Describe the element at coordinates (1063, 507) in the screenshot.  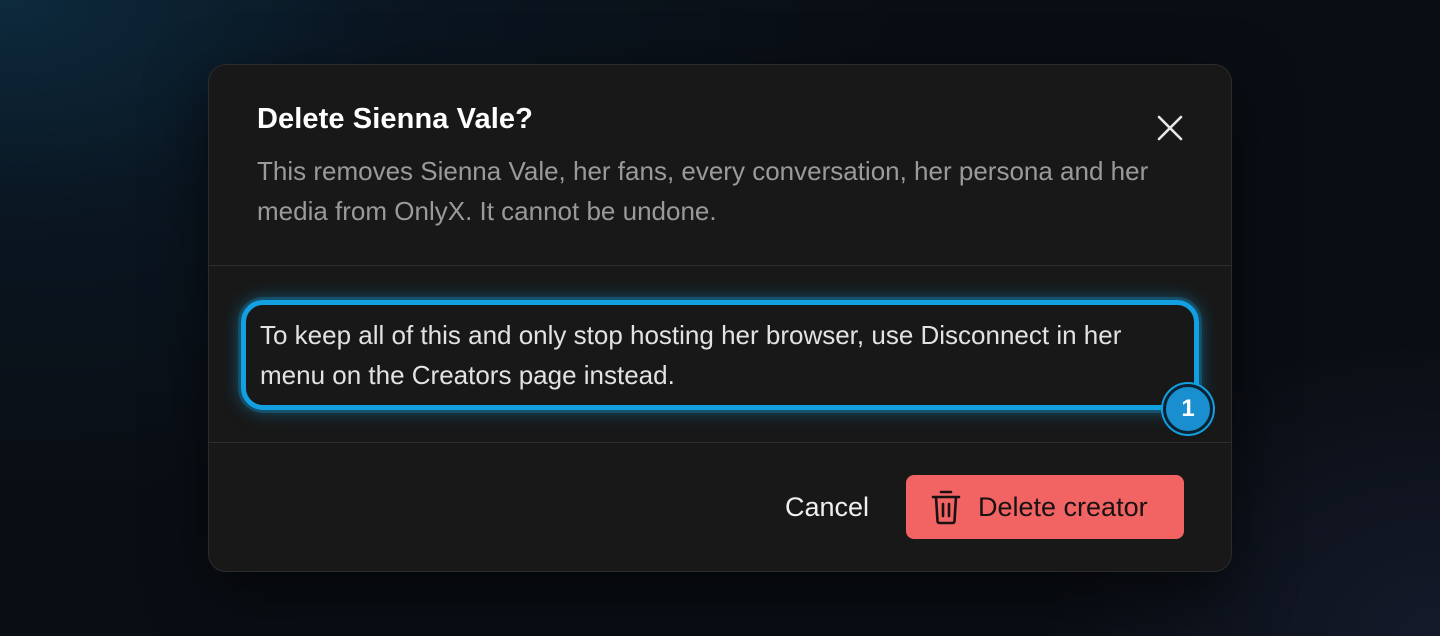
I see `delete-button-label: Delete creator` at that location.